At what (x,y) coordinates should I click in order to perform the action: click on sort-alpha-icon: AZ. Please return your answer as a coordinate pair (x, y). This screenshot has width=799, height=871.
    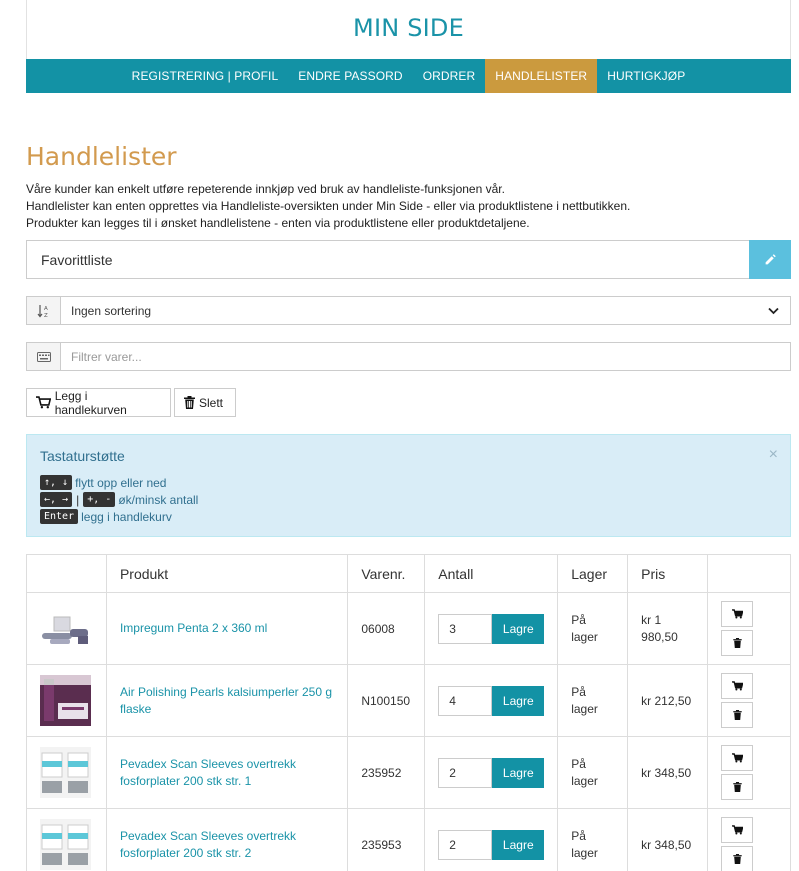
    Looking at the image, I should click on (44, 310).